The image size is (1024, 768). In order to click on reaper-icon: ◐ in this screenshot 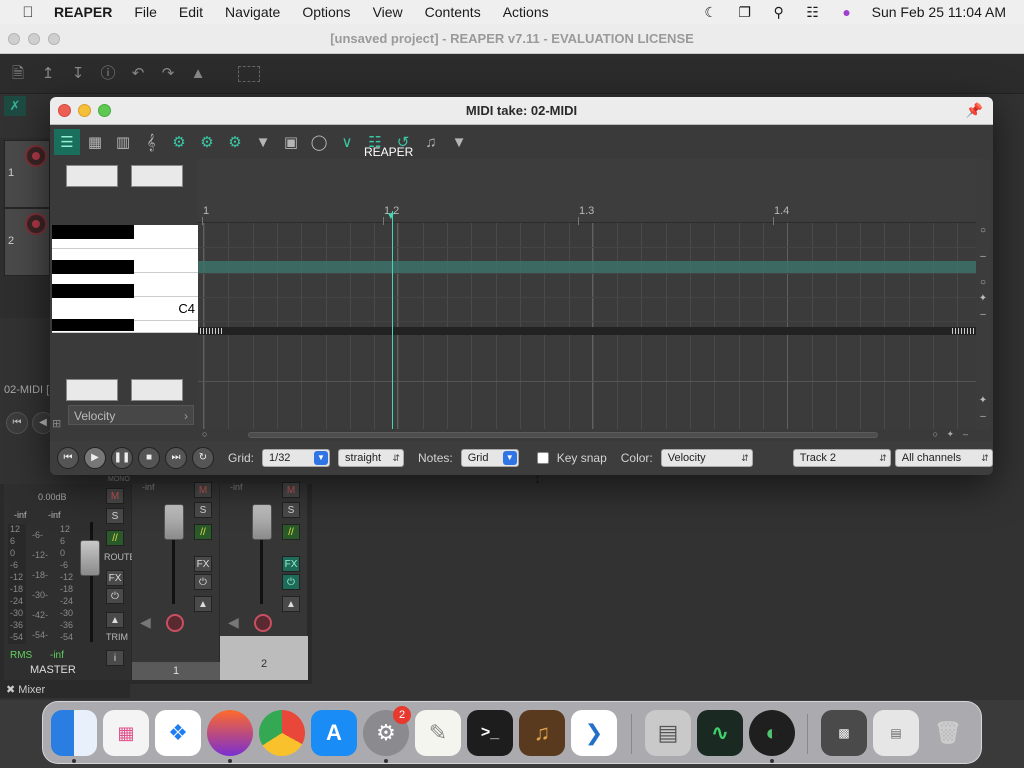, I will do `click(772, 733)`.